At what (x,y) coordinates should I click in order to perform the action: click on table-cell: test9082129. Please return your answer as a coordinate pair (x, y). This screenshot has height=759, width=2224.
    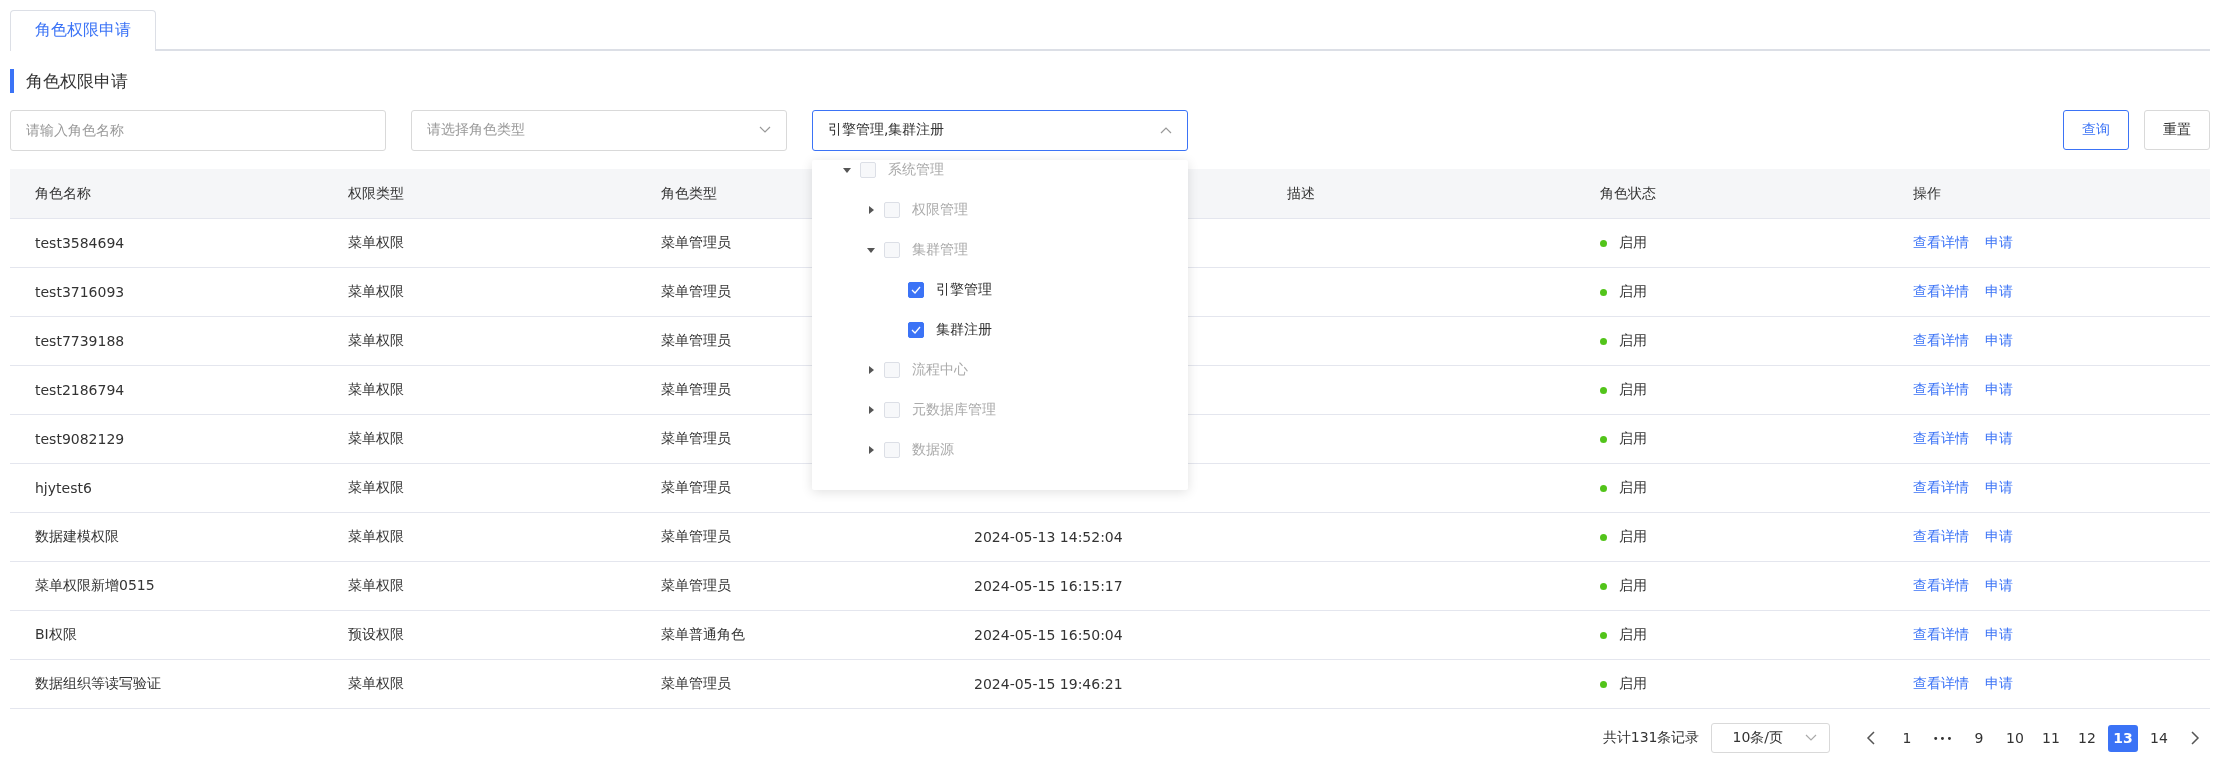
    Looking at the image, I should click on (80, 439).